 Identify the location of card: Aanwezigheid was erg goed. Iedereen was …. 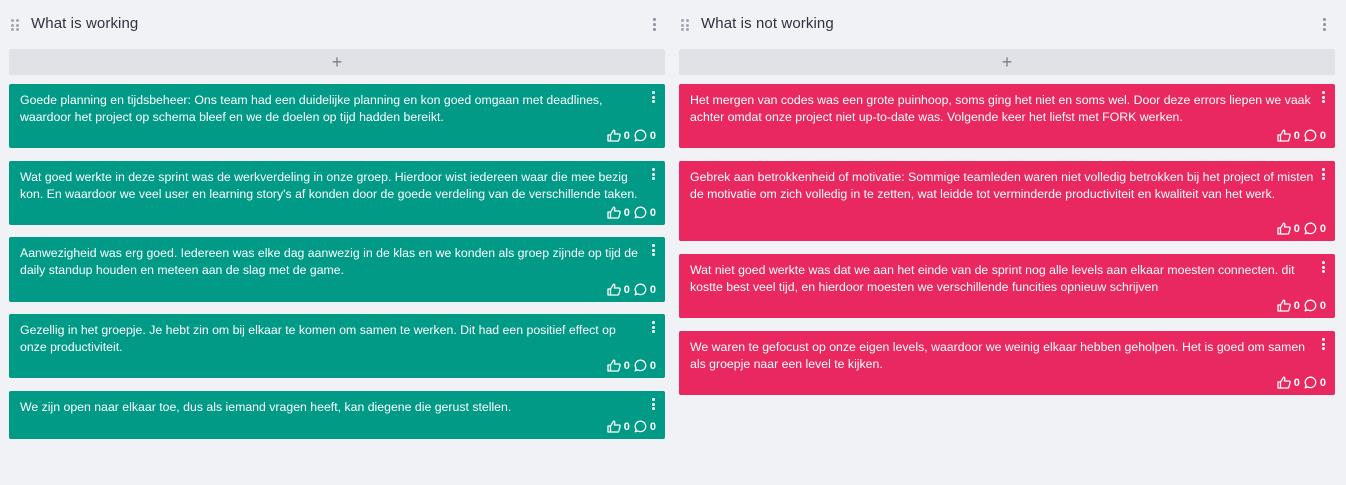
(337, 269).